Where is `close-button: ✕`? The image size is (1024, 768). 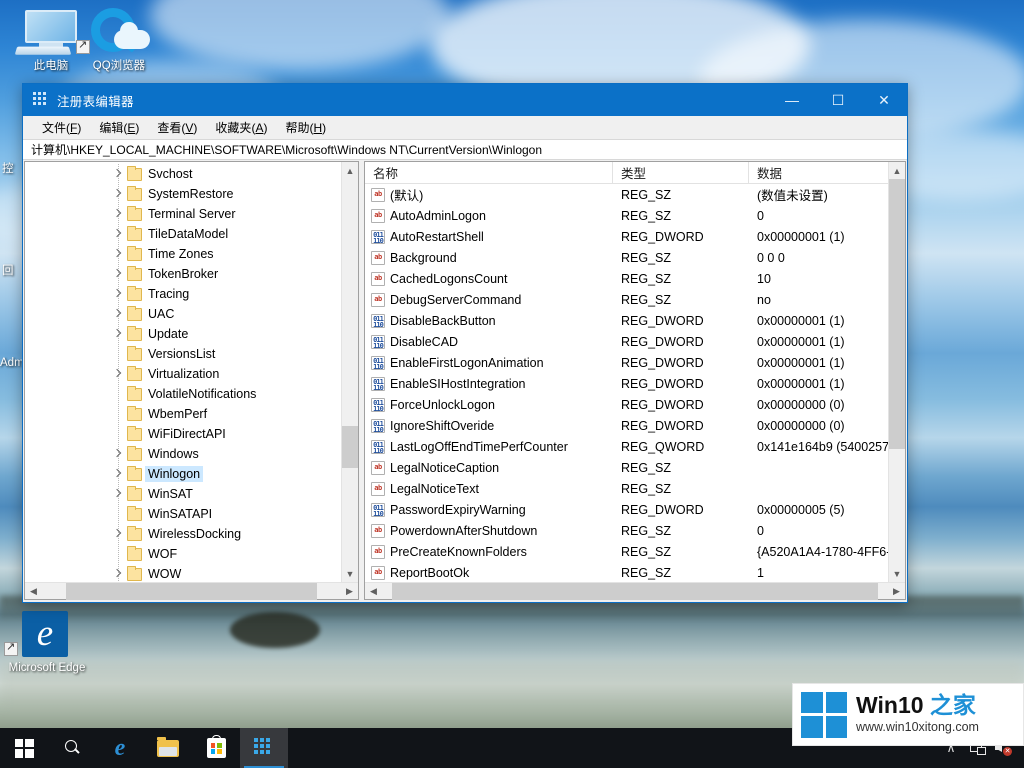
close-button: ✕ is located at coordinates (884, 100).